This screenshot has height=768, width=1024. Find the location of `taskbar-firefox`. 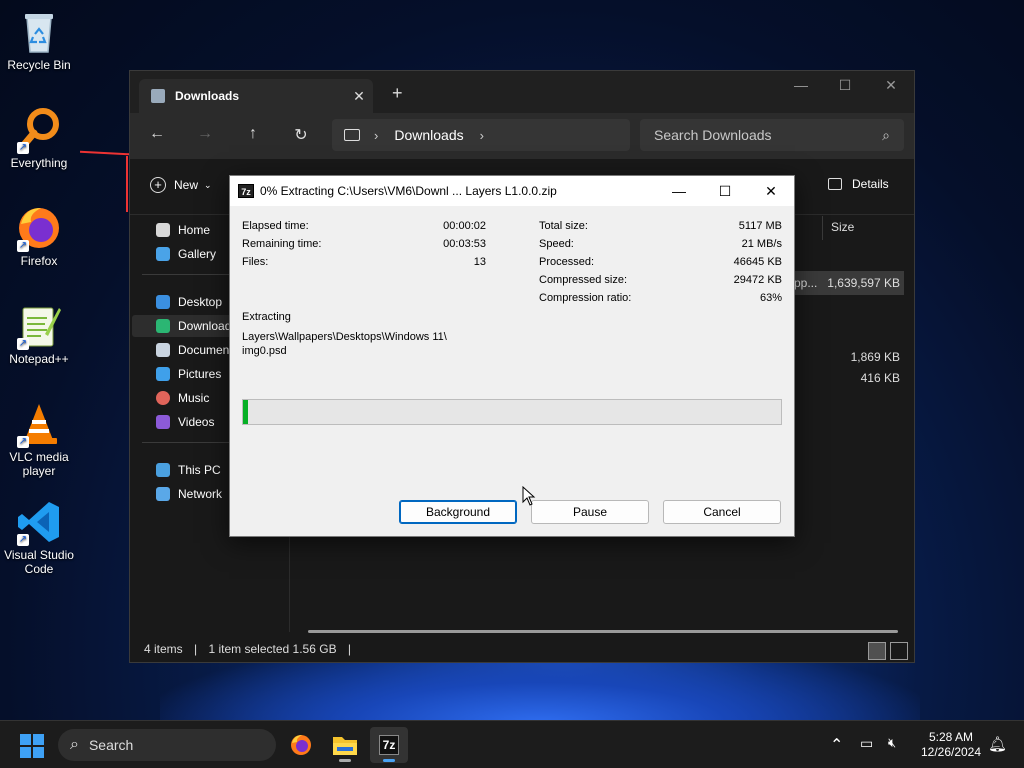

taskbar-firefox is located at coordinates (301, 745).